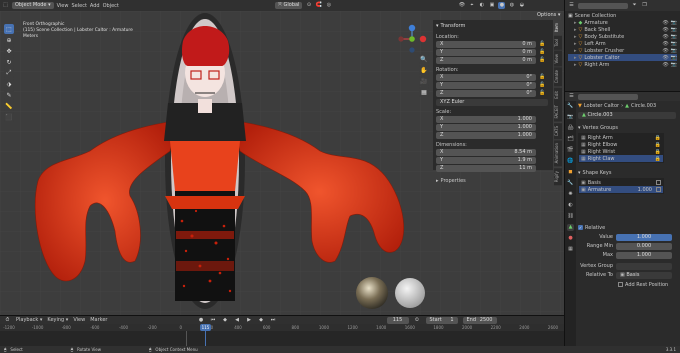 This screenshot has width=680, height=353. I want to click on options-button: Options ▾, so click(548, 15).